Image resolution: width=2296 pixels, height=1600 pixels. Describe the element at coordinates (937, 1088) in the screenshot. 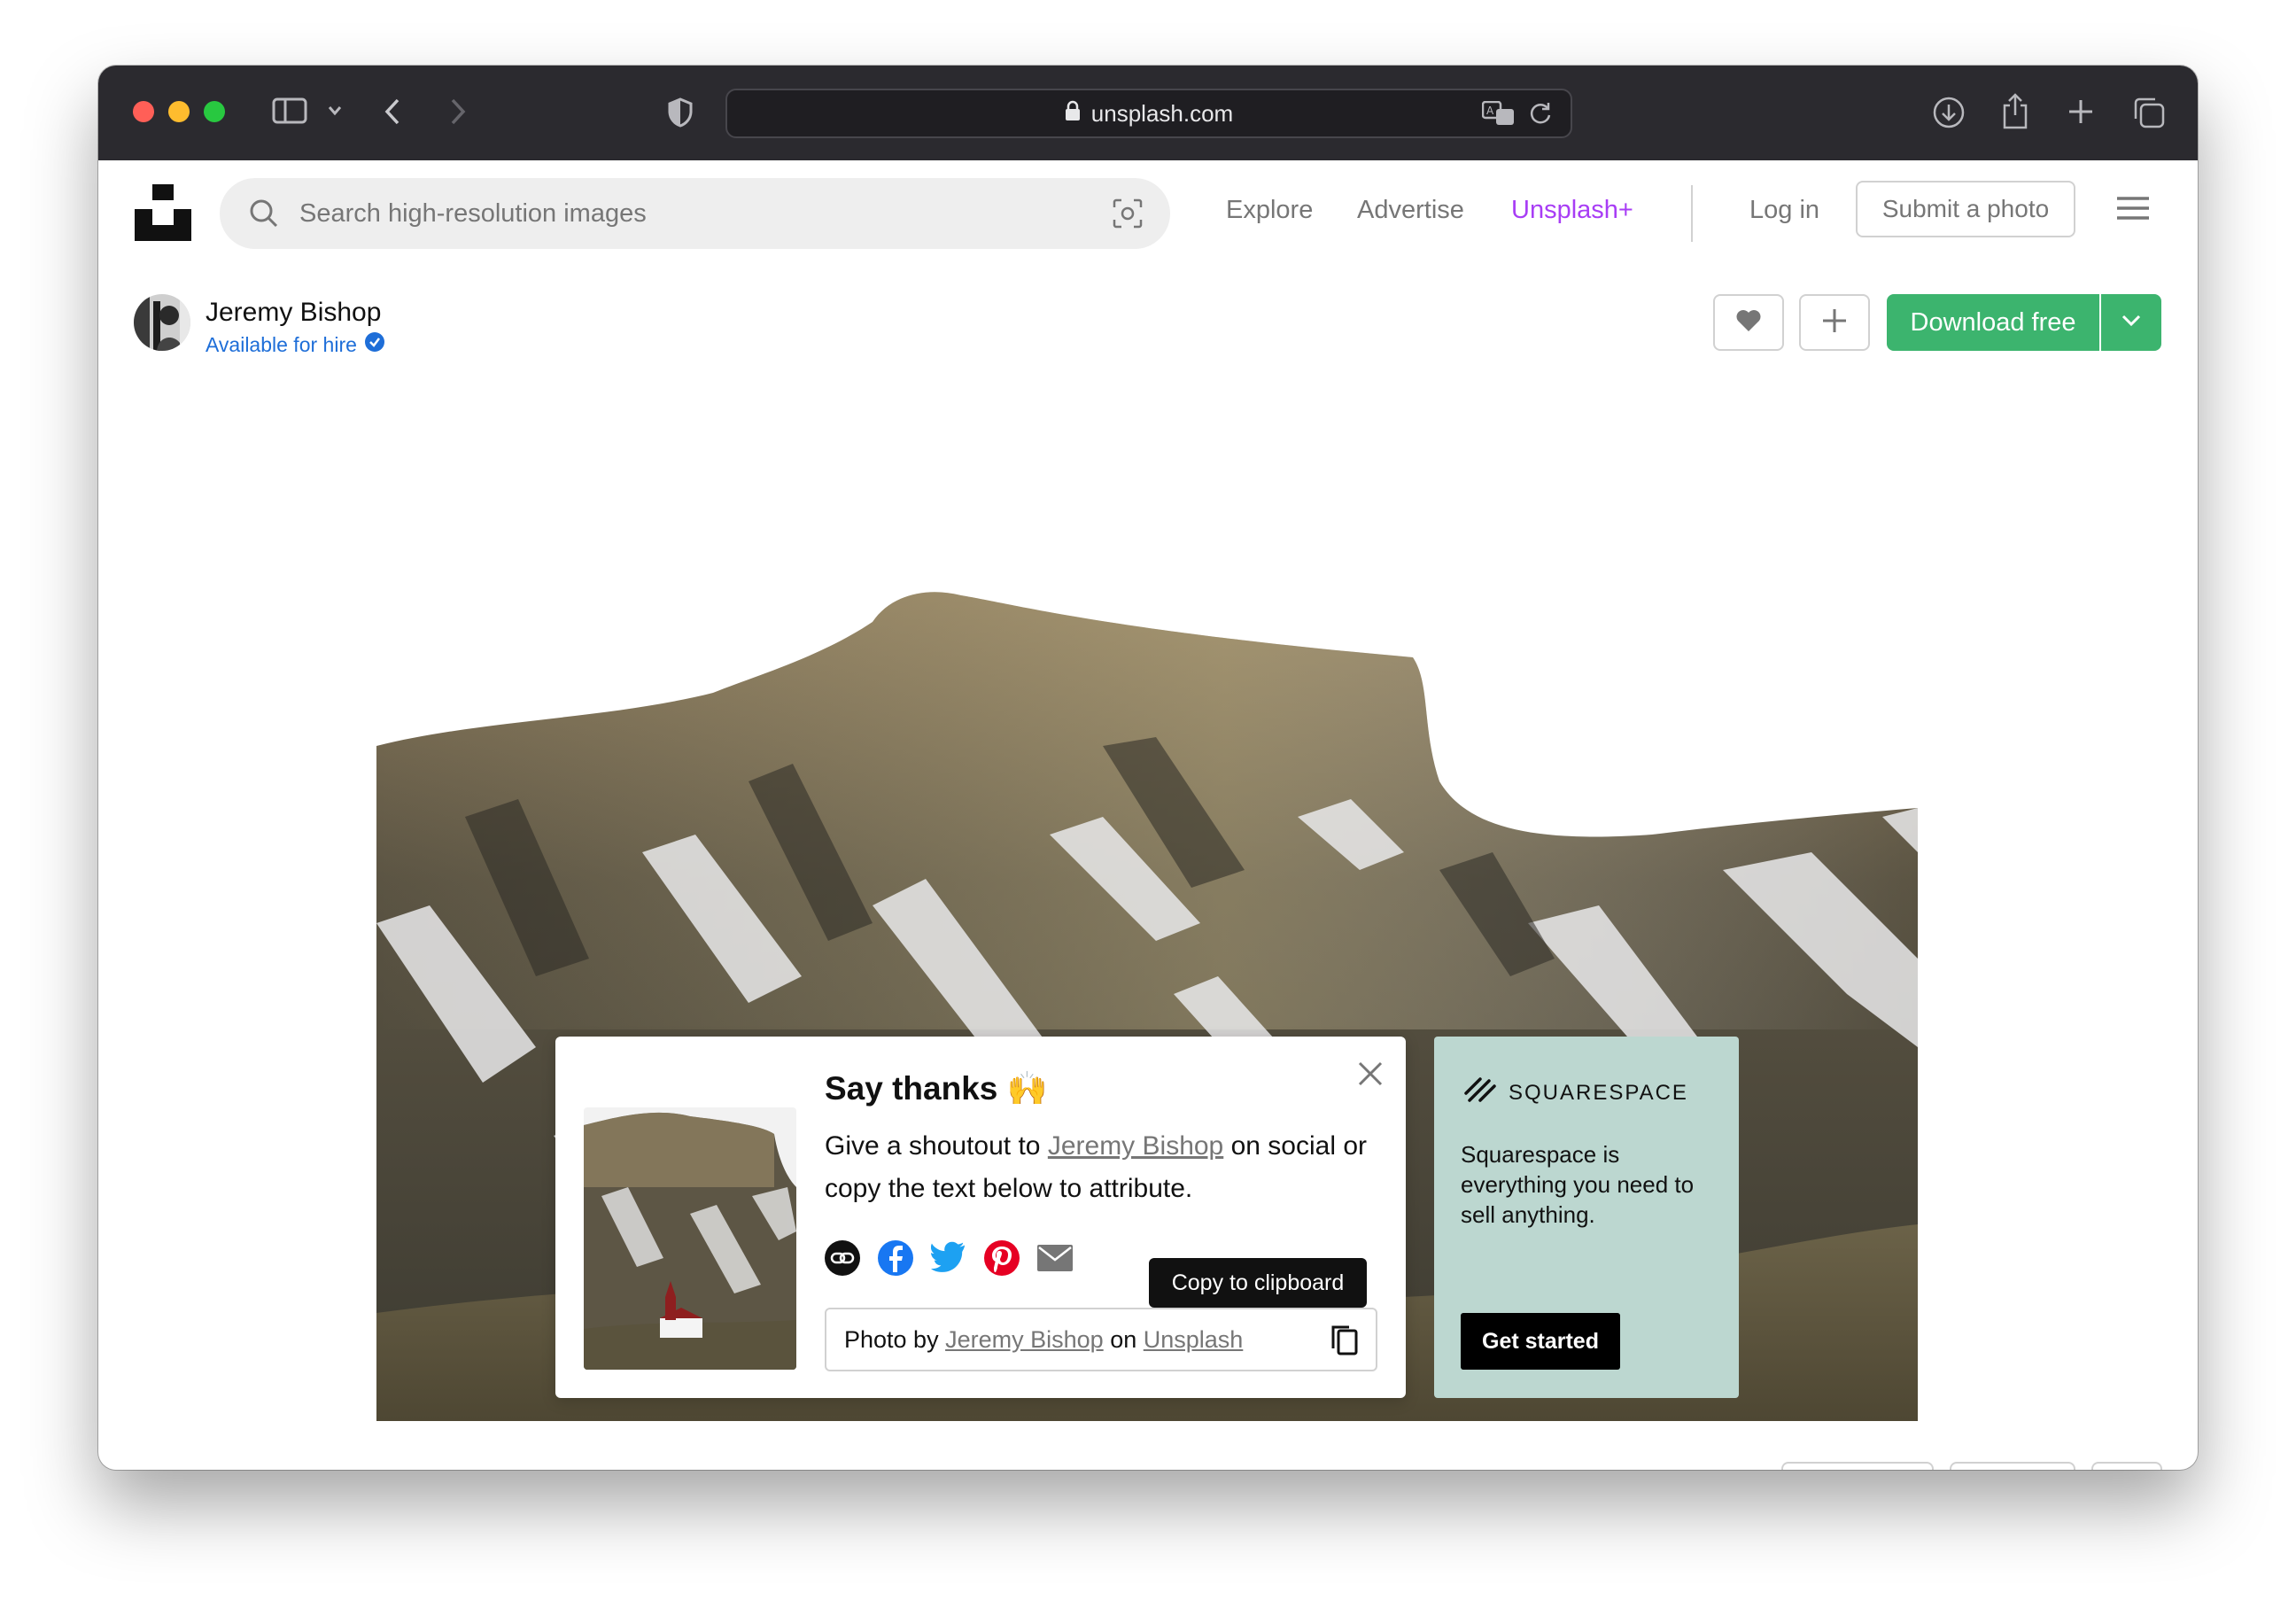

I see `dialog-title: Say thanks 🙌` at that location.